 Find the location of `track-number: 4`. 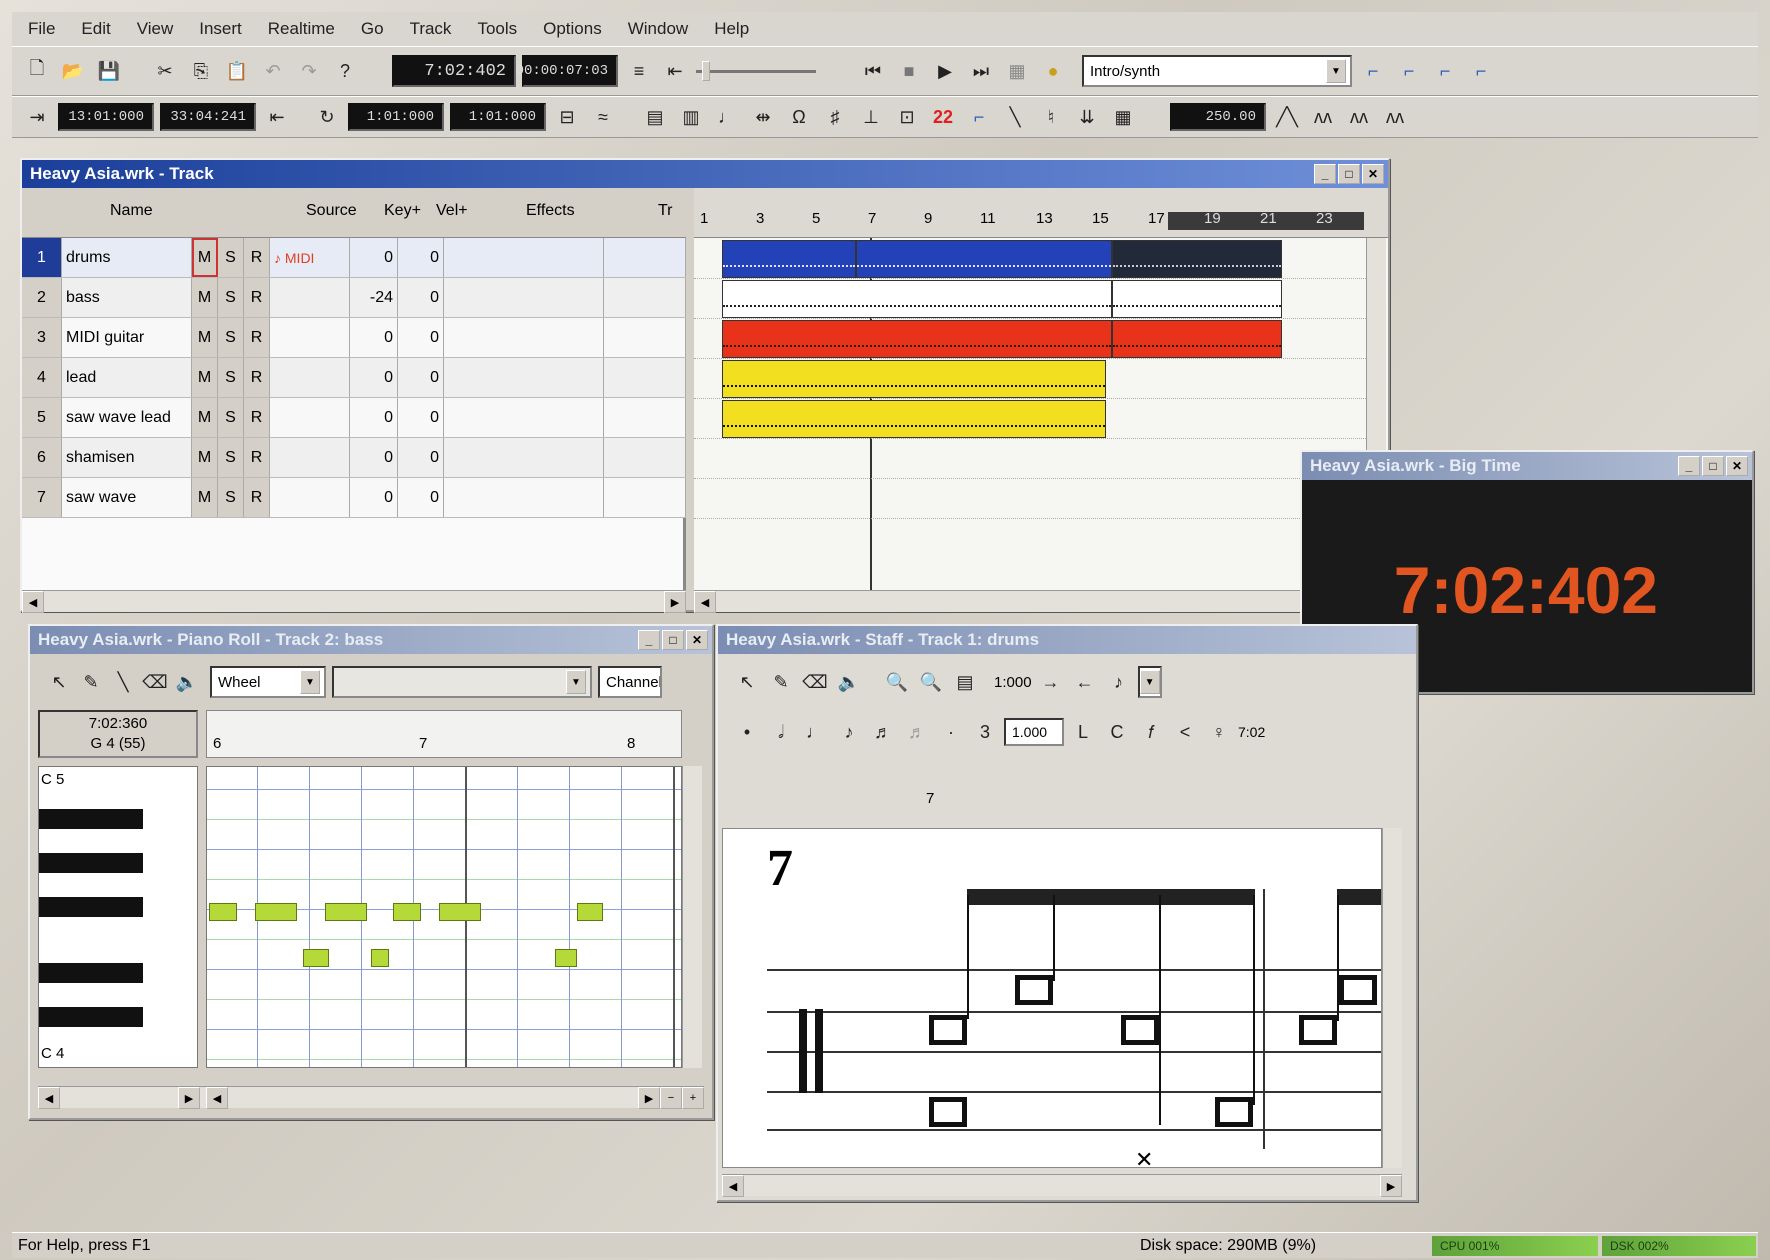

track-number: 4 is located at coordinates (42, 377).